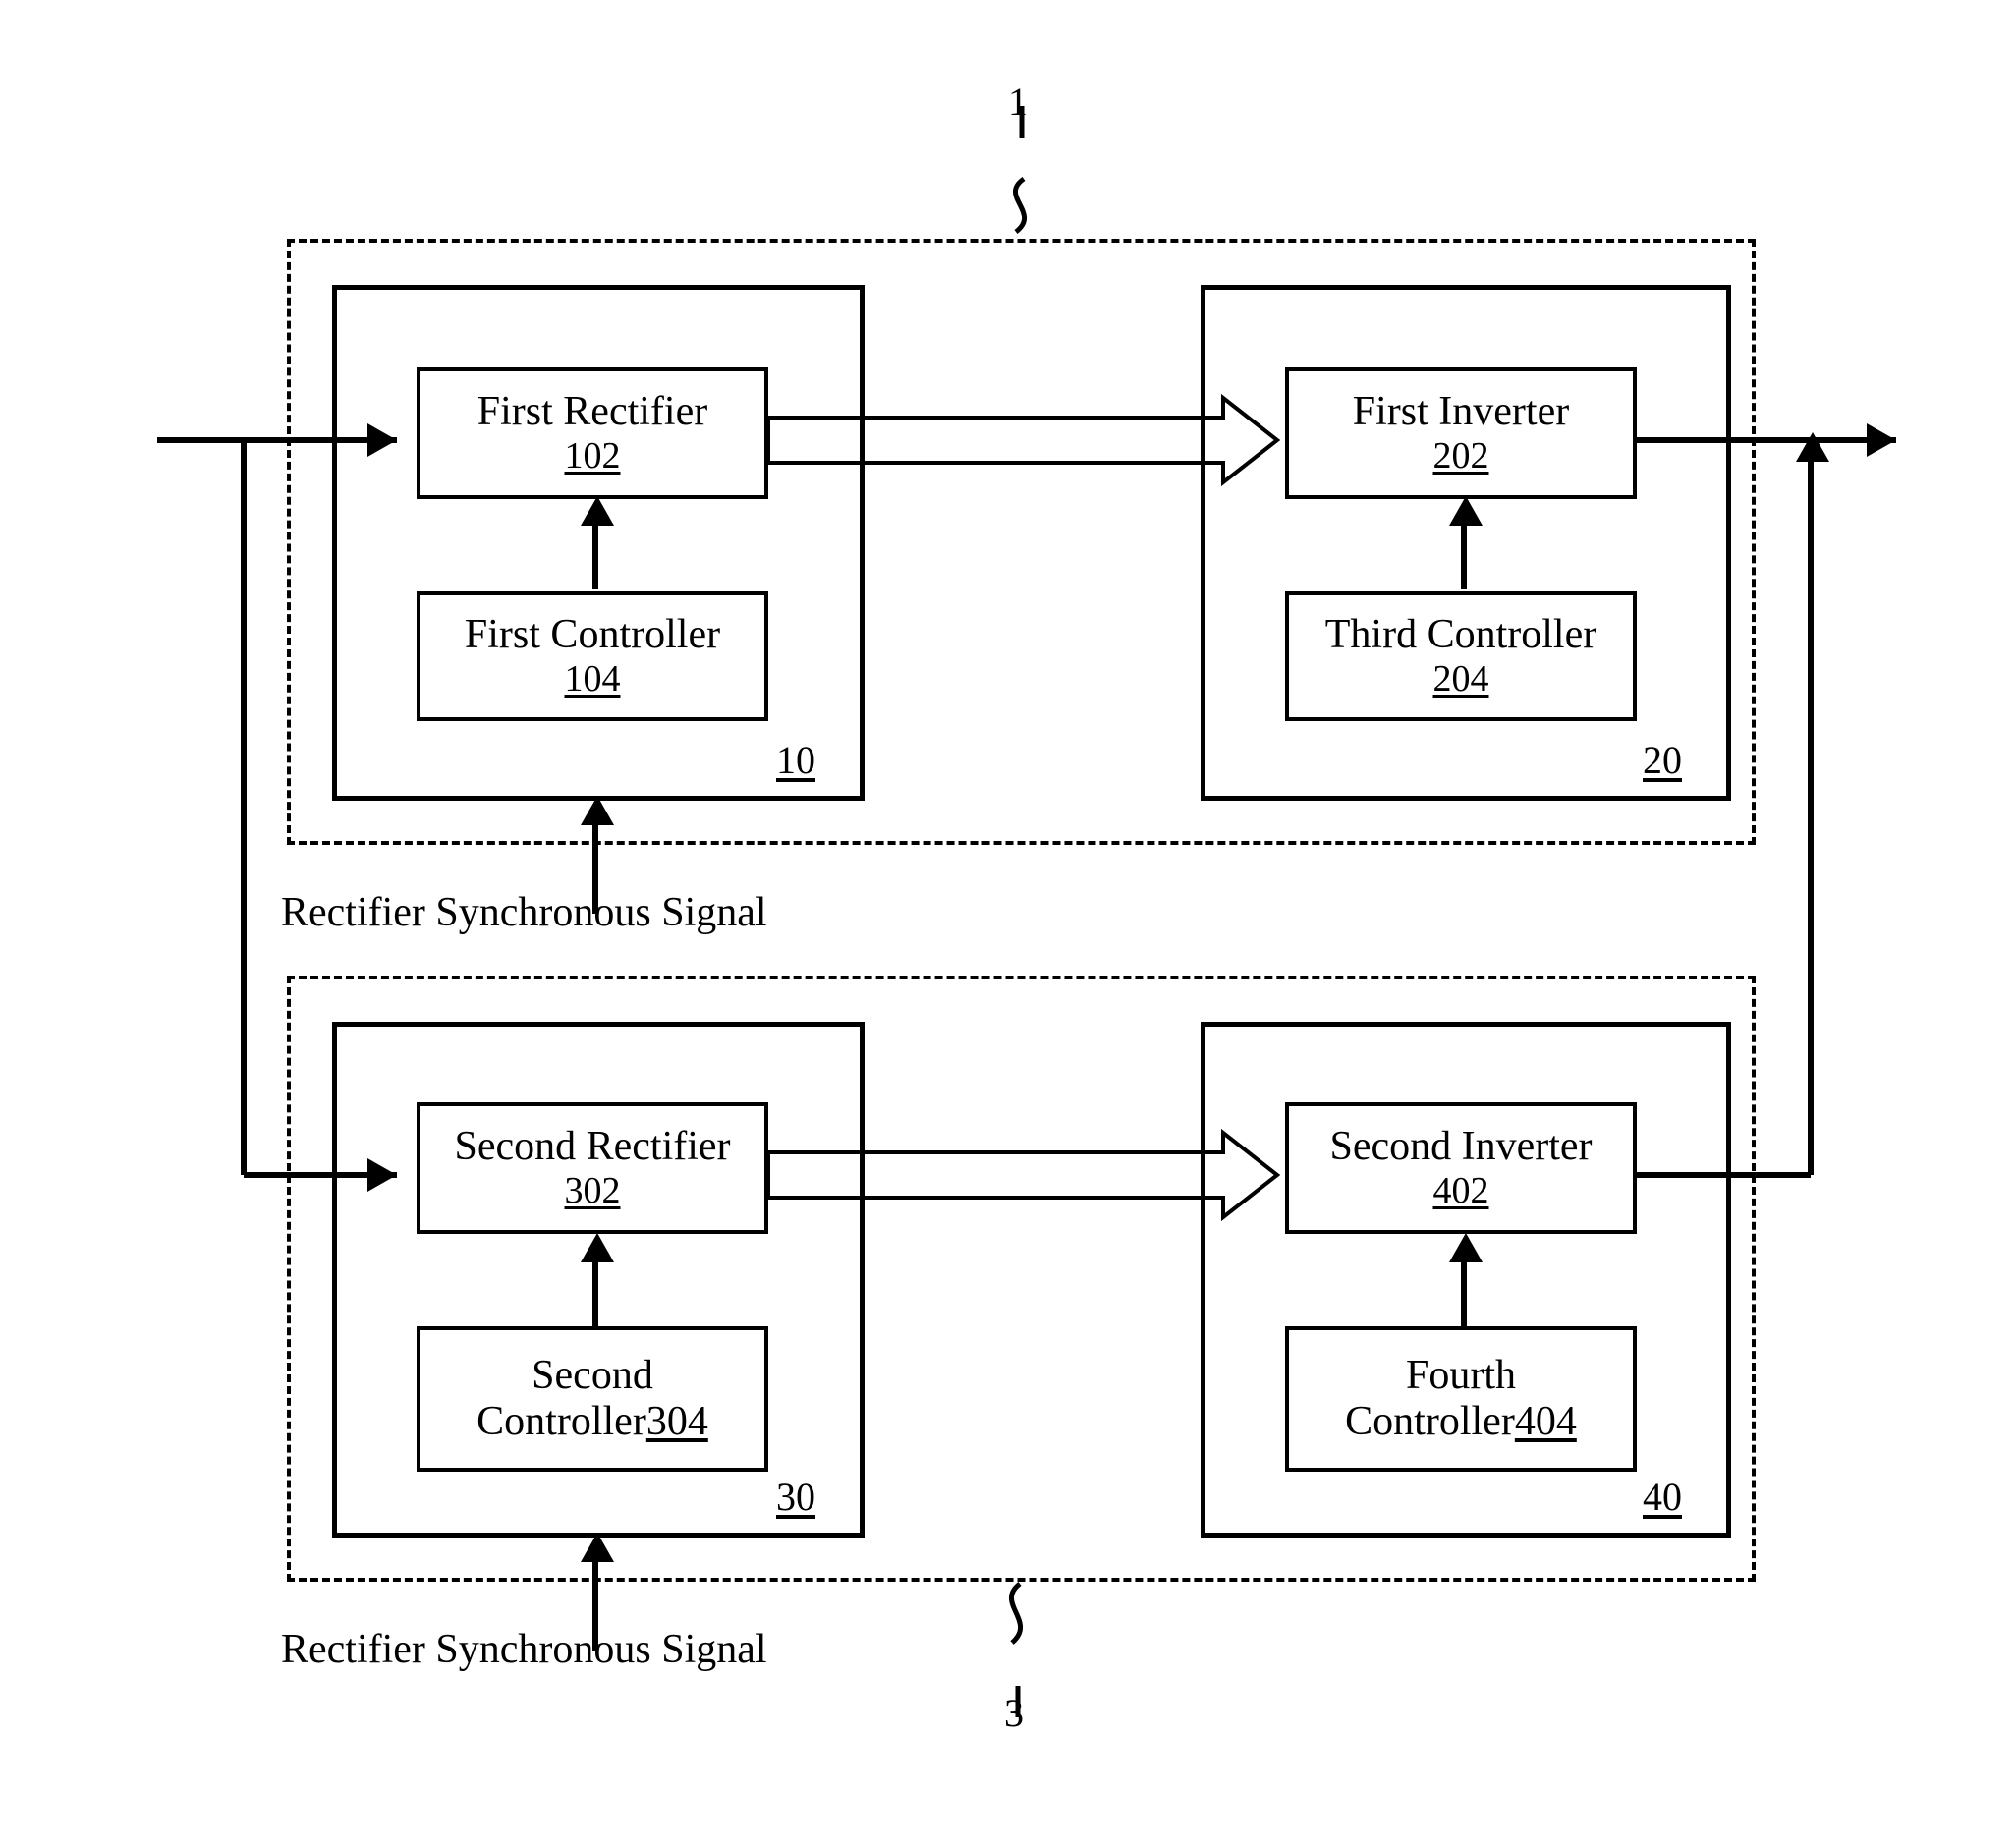  I want to click on group-ref-10: 10, so click(795, 760).